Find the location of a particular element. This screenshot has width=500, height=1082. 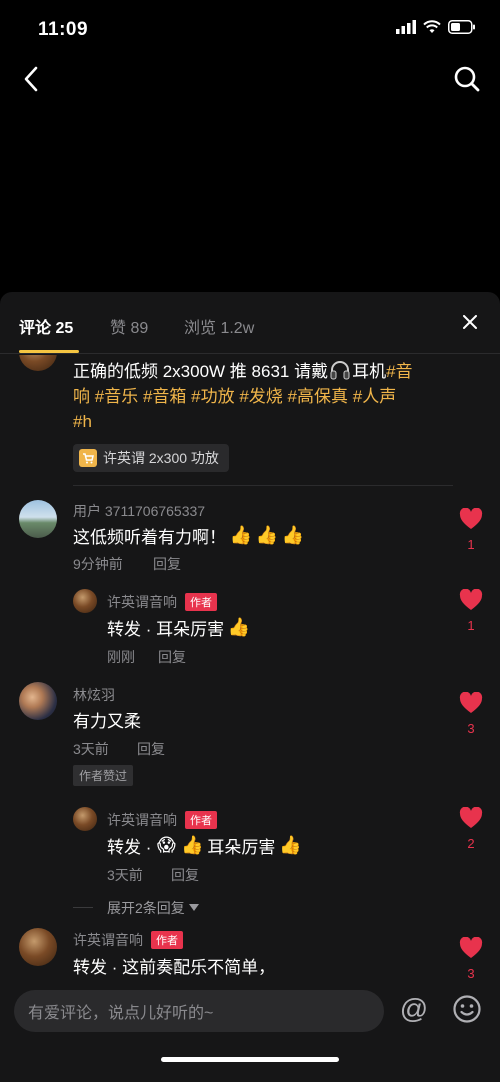

active-tab-indicator is located at coordinates (49, 351).